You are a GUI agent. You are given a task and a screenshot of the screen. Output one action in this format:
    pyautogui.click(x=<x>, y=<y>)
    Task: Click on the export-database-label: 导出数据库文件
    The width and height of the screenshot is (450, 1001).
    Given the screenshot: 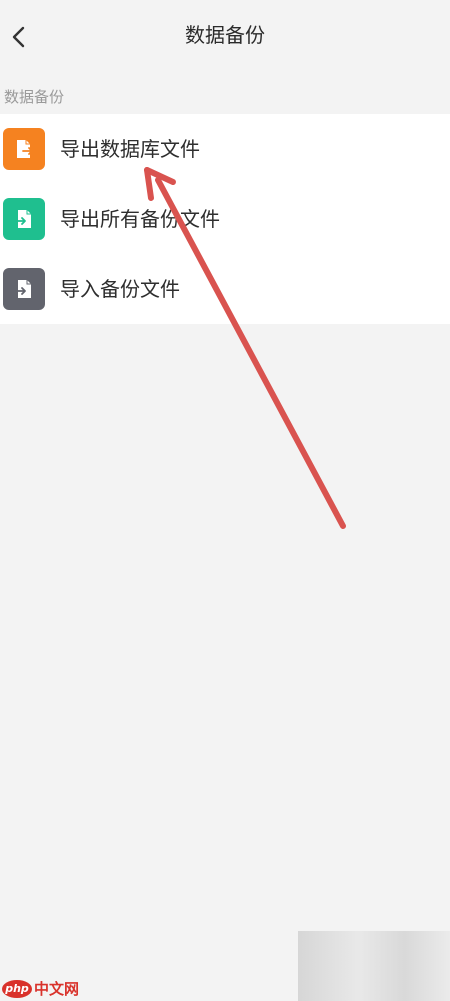 What is the action you would take?
    pyautogui.click(x=130, y=149)
    